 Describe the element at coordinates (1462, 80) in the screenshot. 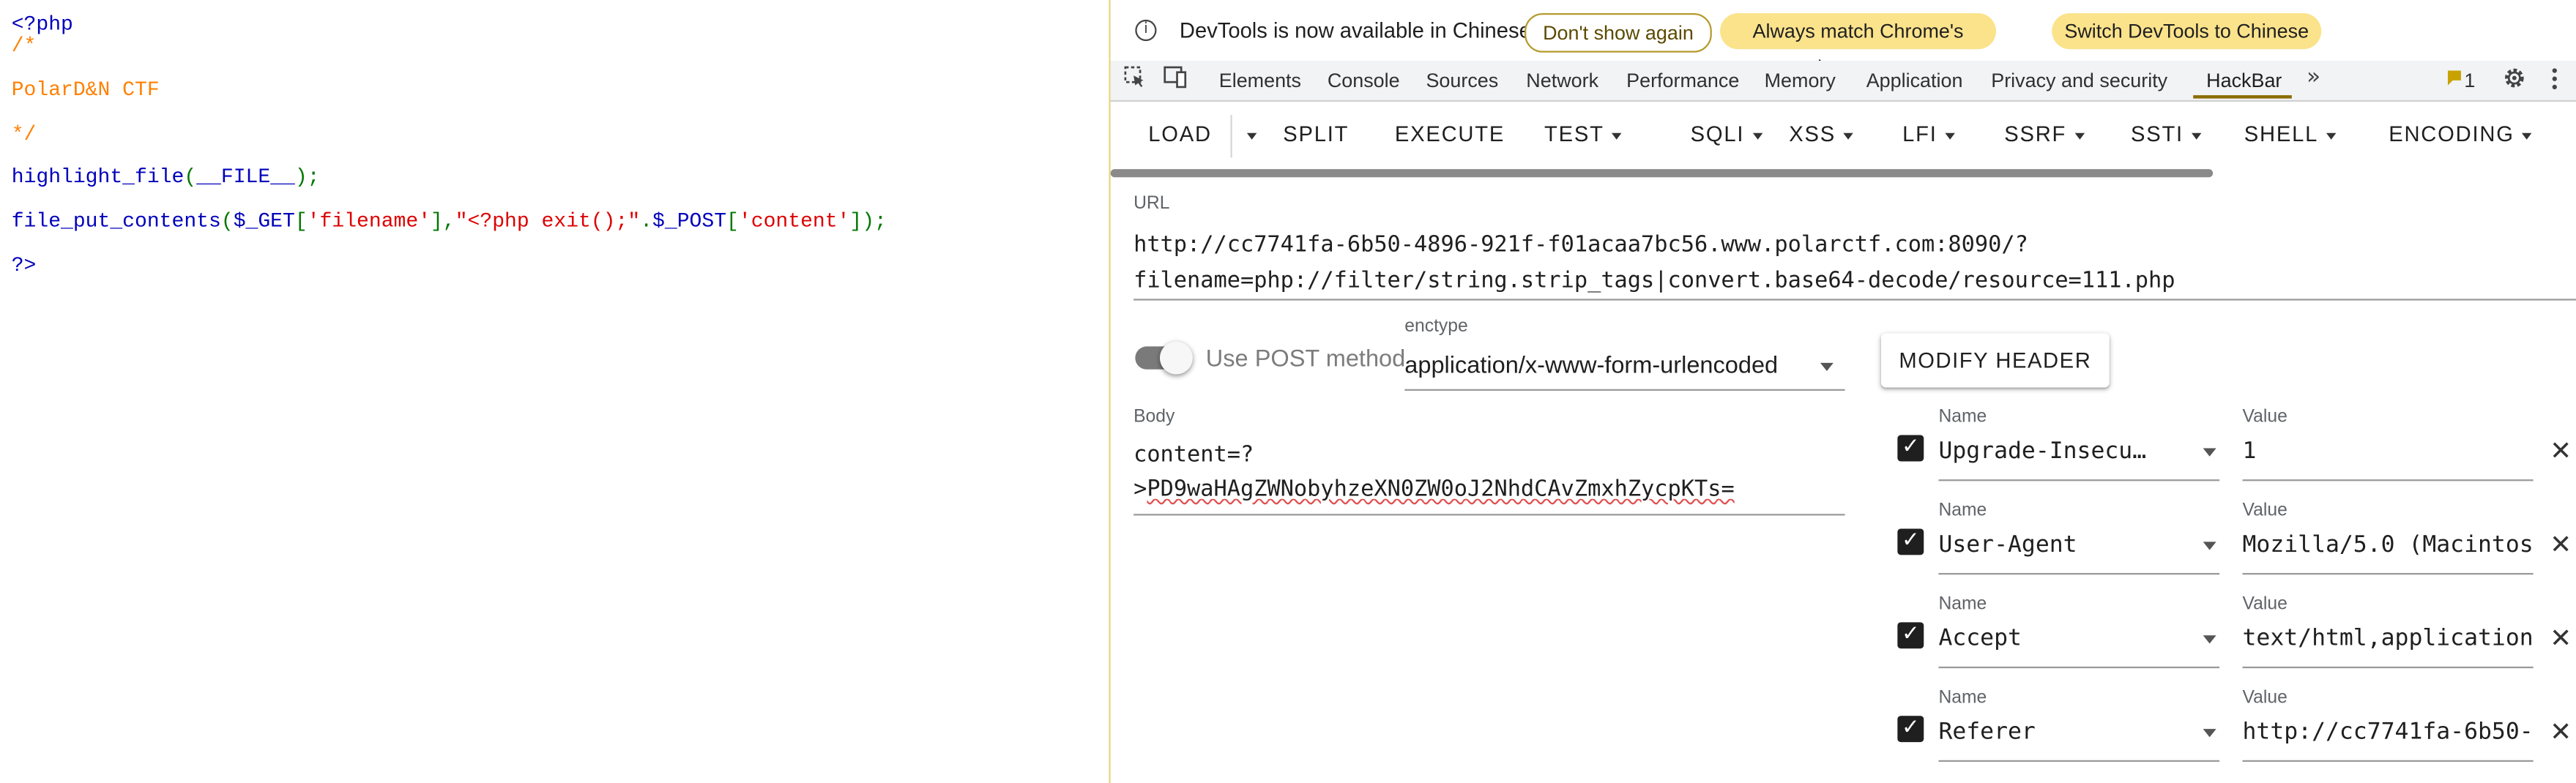

I see `tab-sources: Sources` at that location.